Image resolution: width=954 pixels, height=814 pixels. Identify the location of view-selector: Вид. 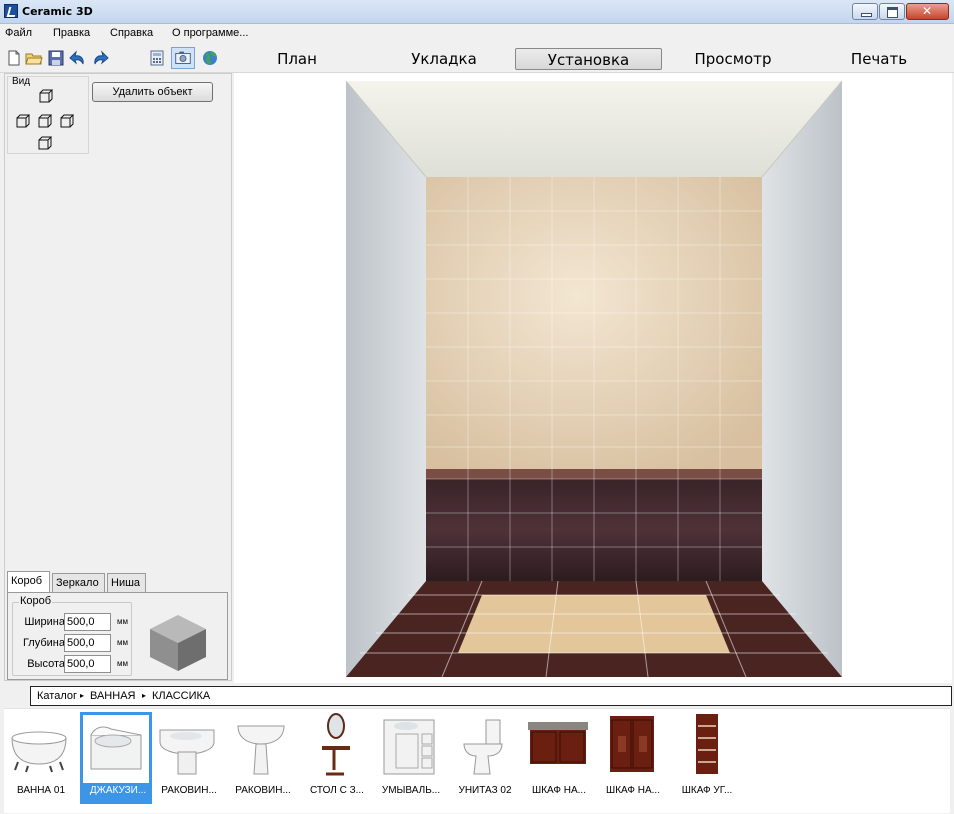
(48, 115).